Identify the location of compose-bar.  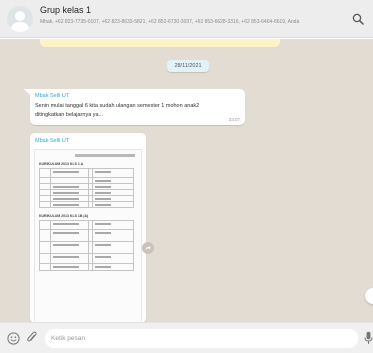
(186, 337).